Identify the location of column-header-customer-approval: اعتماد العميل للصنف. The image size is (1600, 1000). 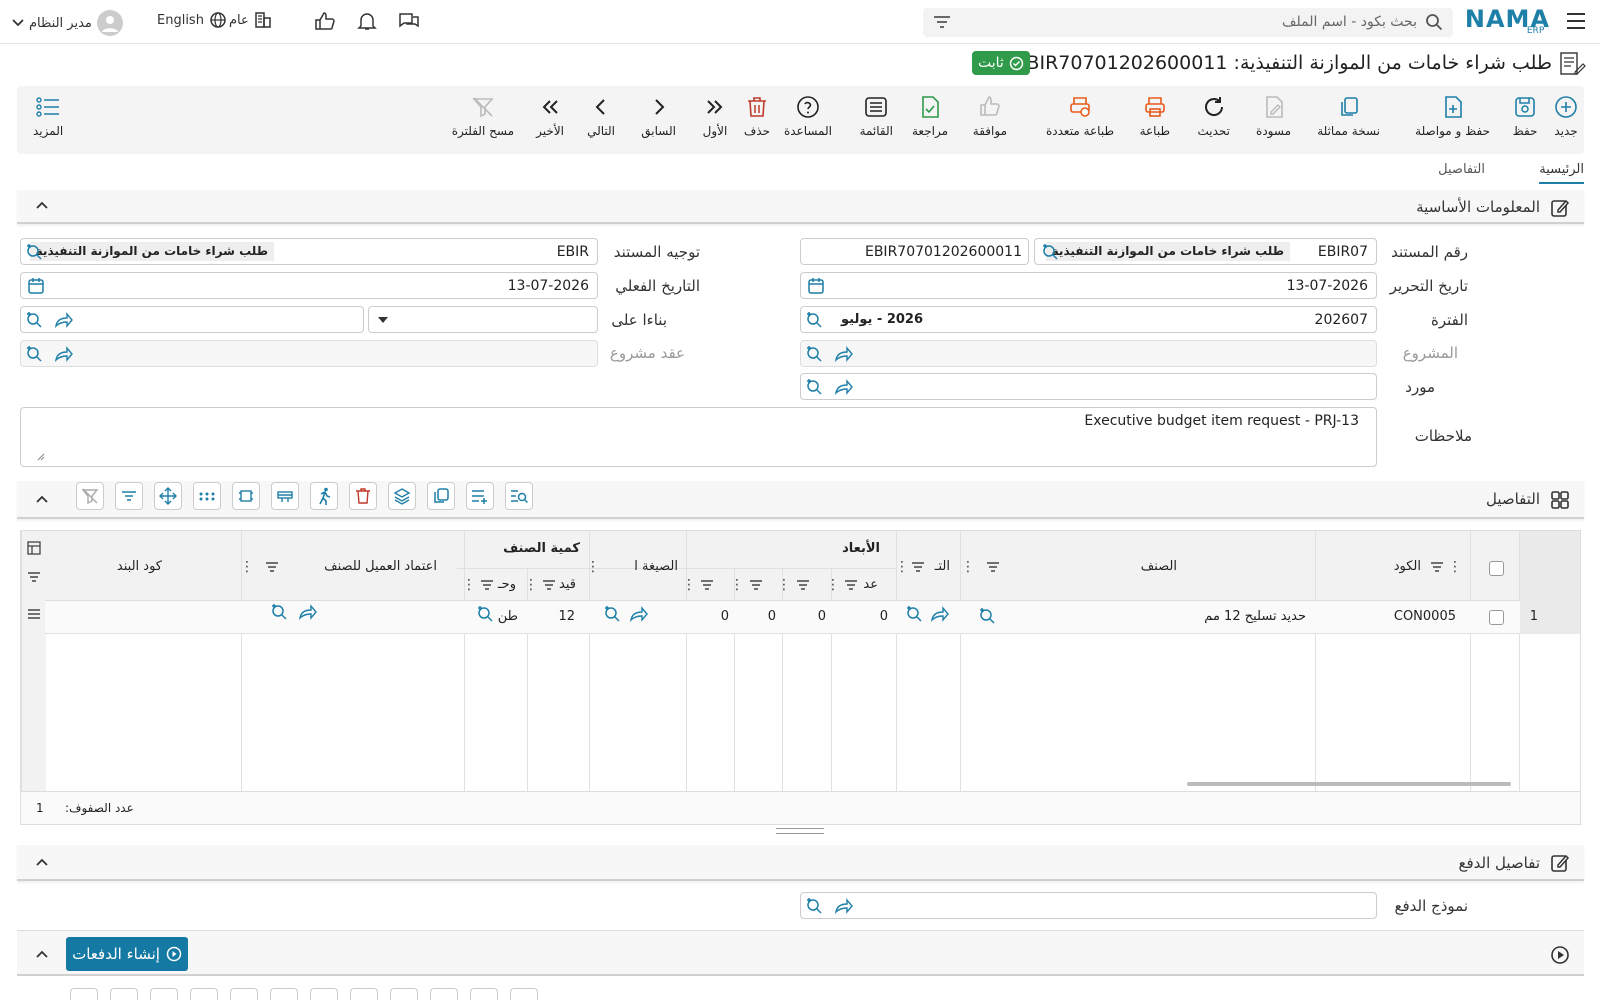
(380, 566).